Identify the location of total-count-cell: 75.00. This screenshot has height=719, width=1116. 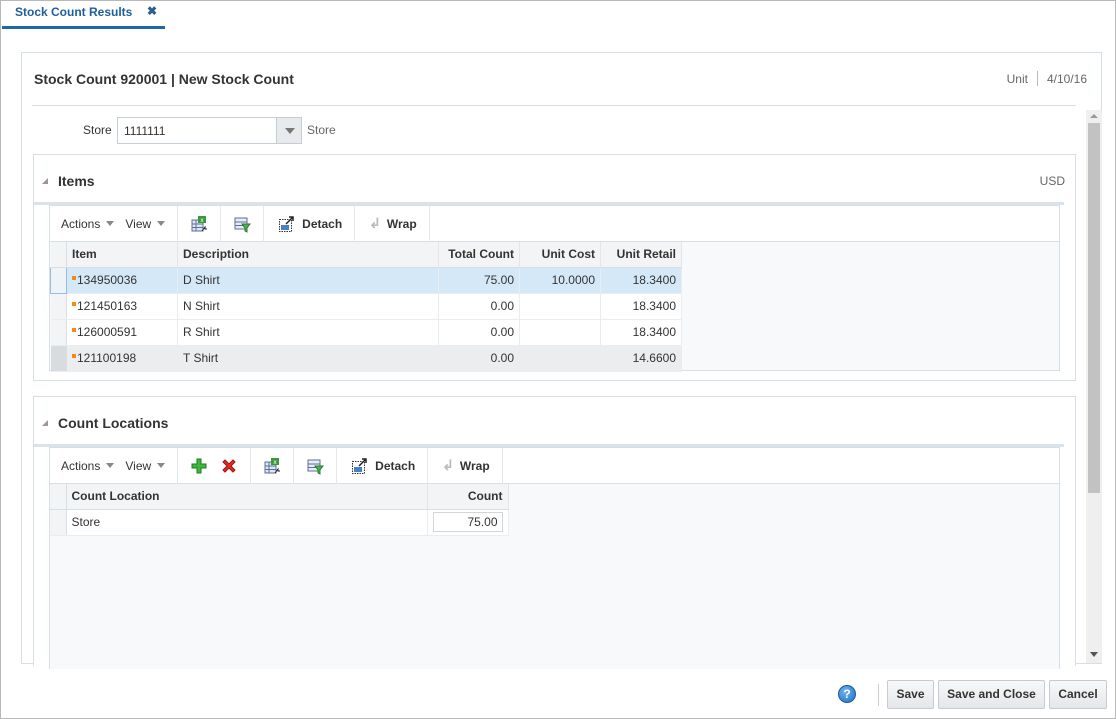
(479, 280).